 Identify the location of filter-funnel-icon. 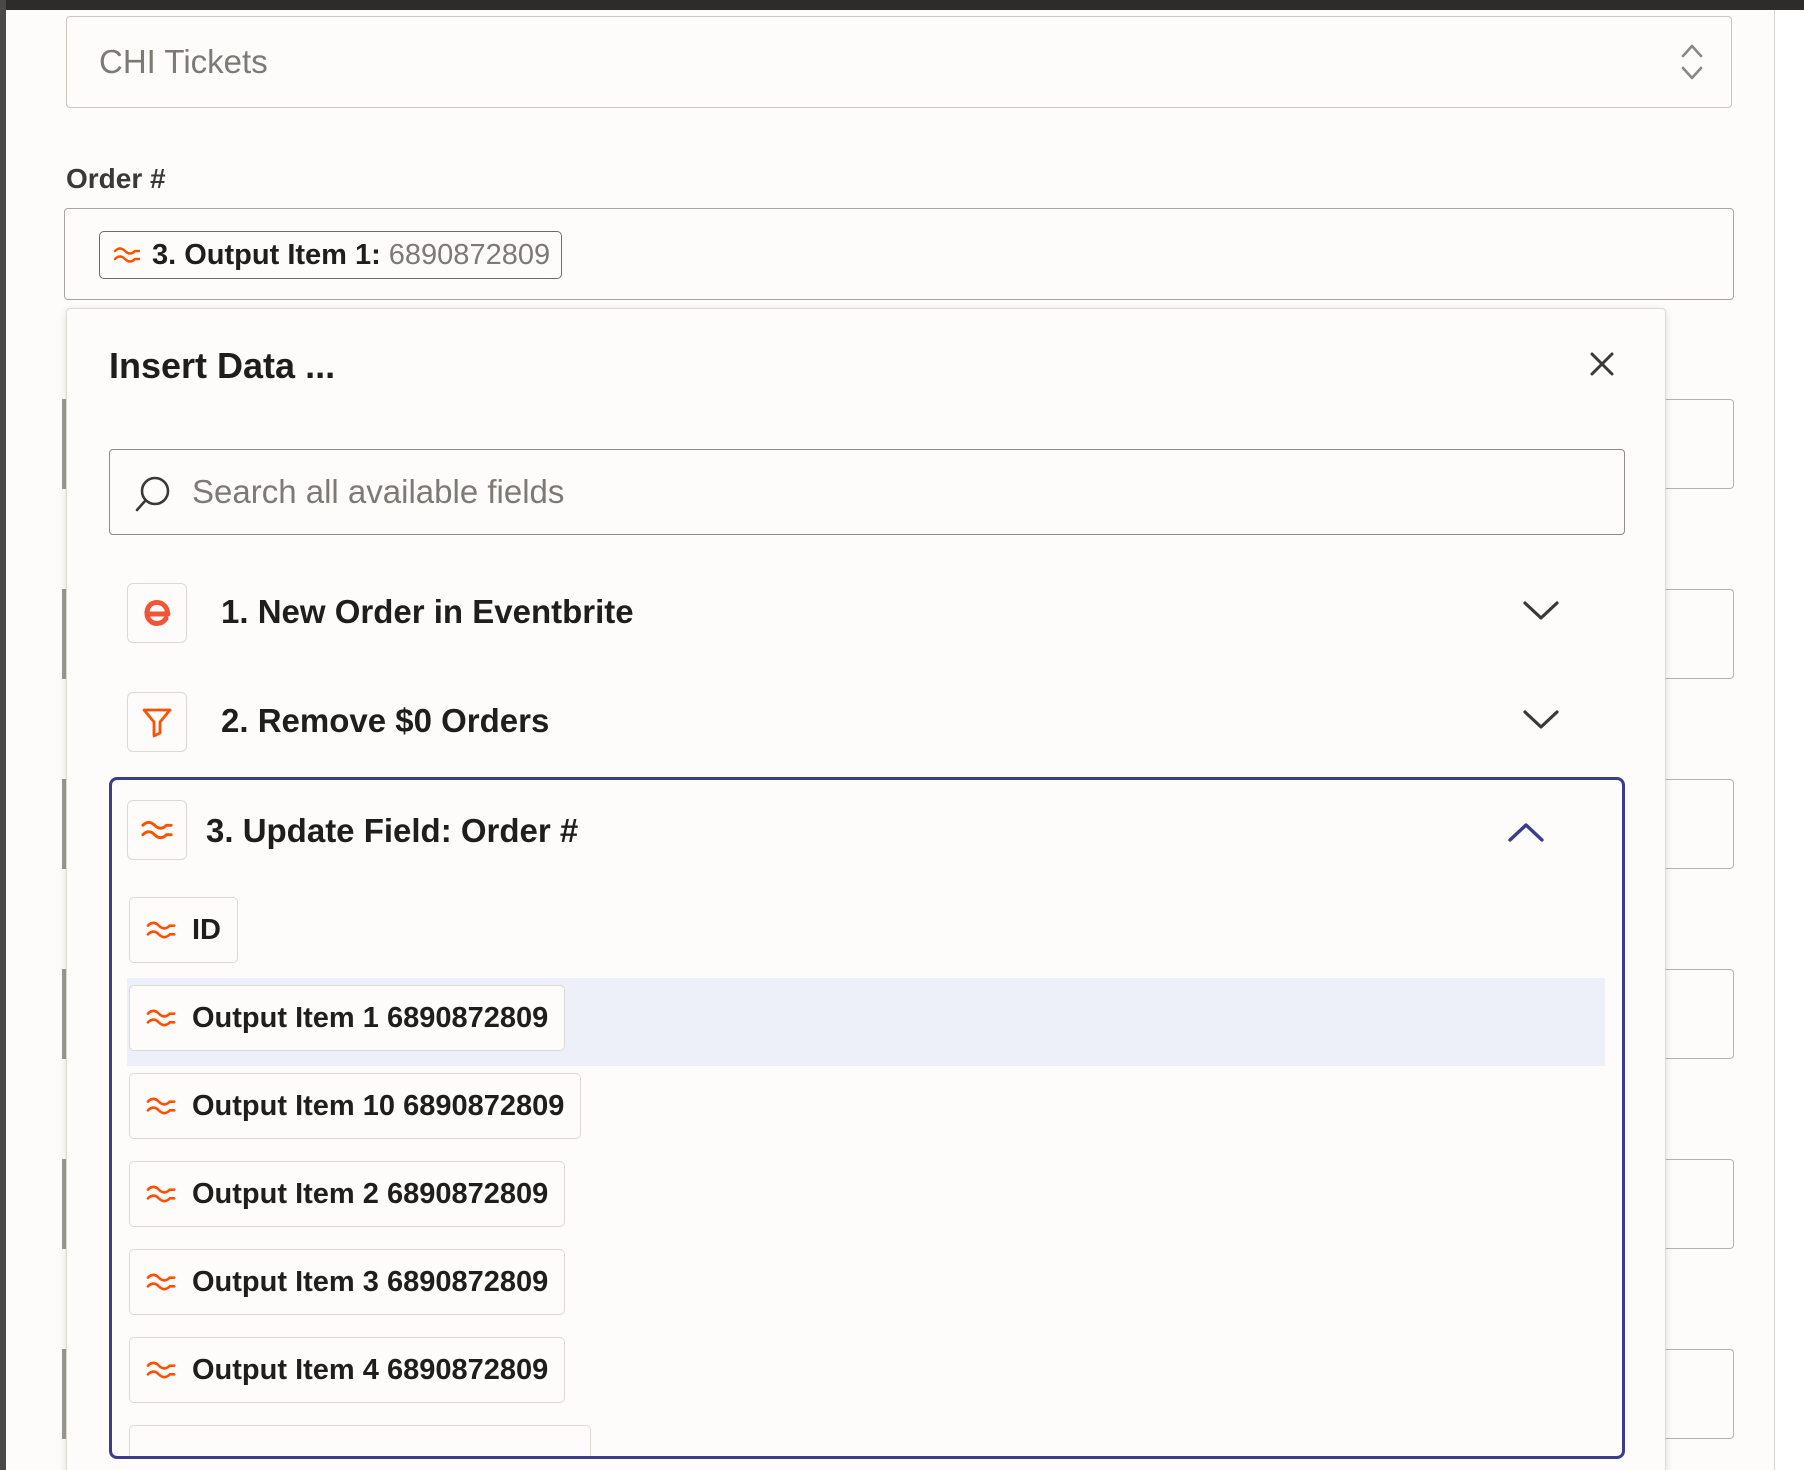
(157, 723).